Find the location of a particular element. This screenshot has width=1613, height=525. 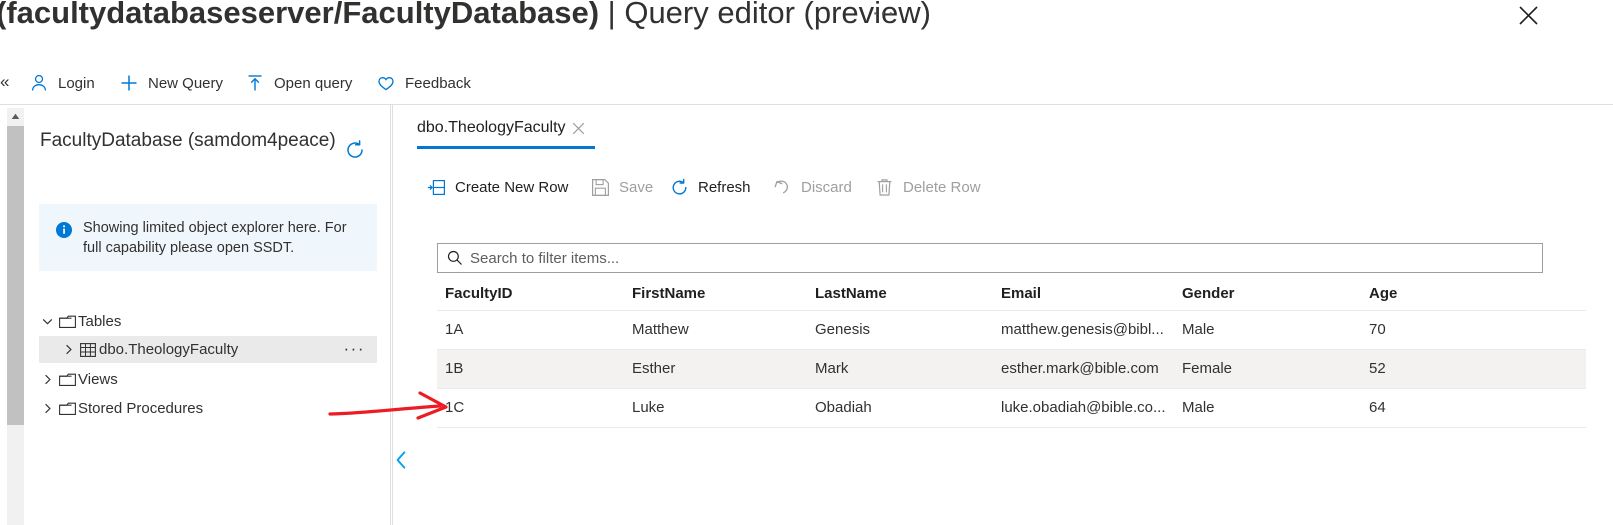

discard-button-label: Discard is located at coordinates (826, 187).